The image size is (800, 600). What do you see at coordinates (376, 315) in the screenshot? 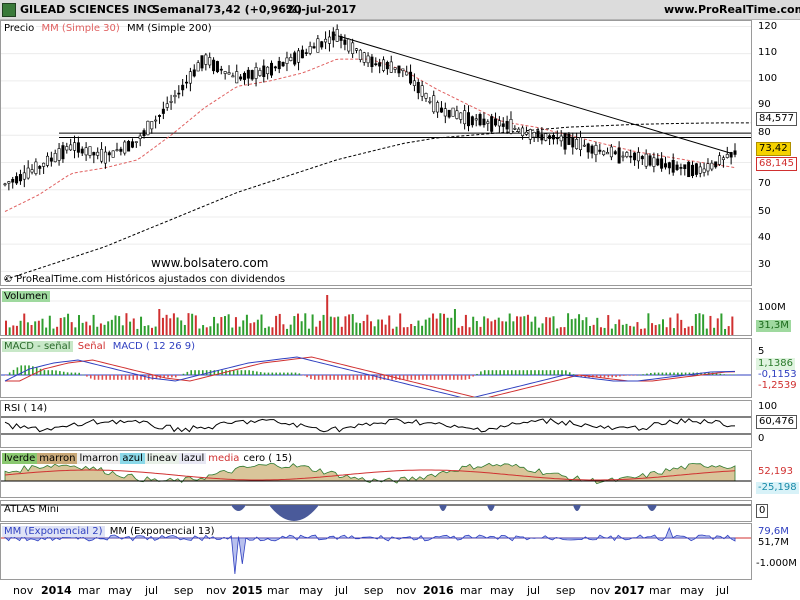
I see `volume-chart` at bounding box center [376, 315].